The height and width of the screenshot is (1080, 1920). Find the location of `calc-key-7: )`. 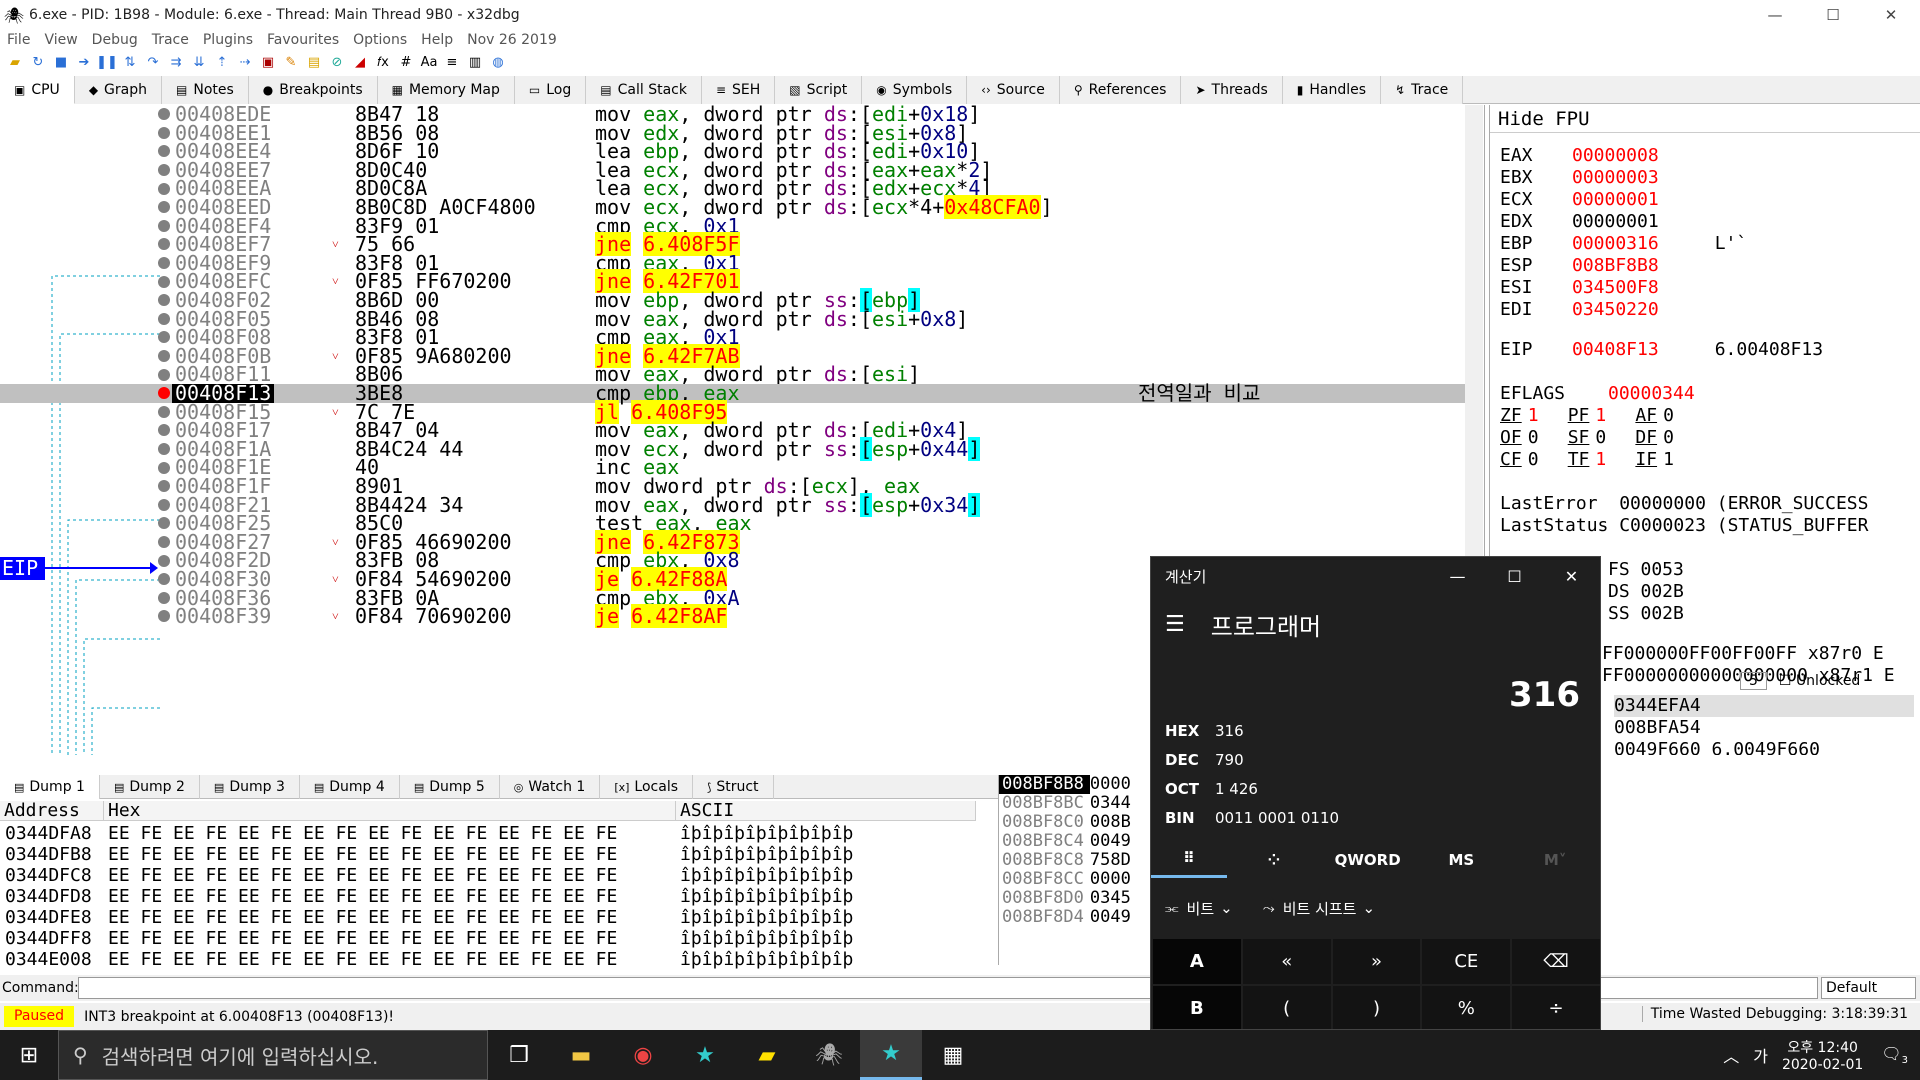

calc-key-7: ) is located at coordinates (1376, 1007).